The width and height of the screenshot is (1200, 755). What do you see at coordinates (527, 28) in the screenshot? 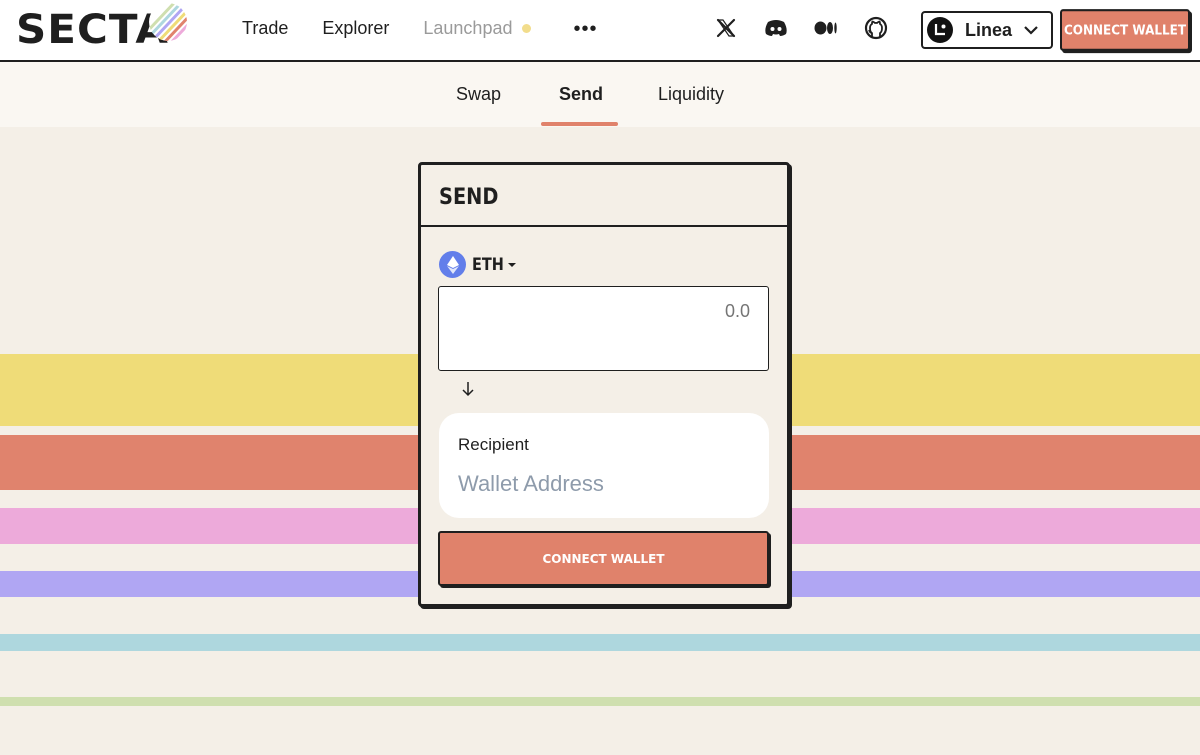
I see `launchpad-status-dot` at bounding box center [527, 28].